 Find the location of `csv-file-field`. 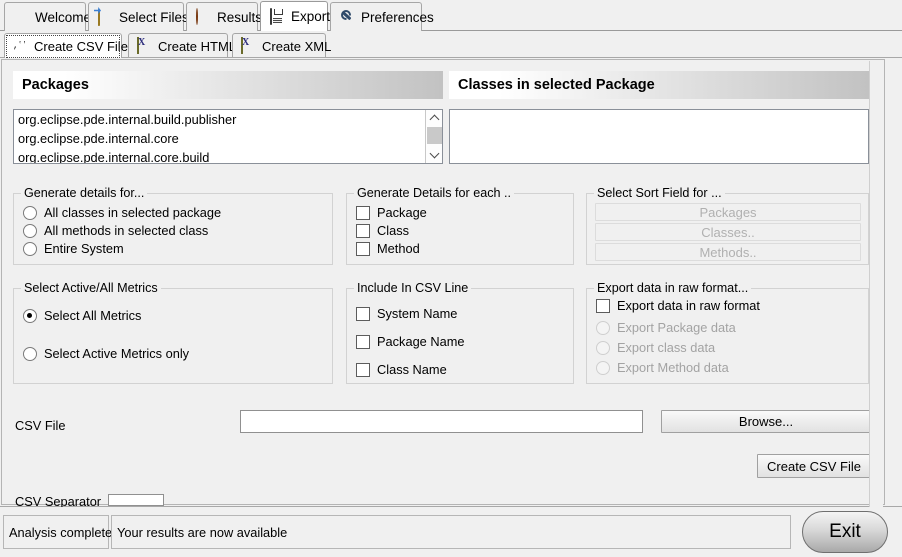

csv-file-field is located at coordinates (441, 421).